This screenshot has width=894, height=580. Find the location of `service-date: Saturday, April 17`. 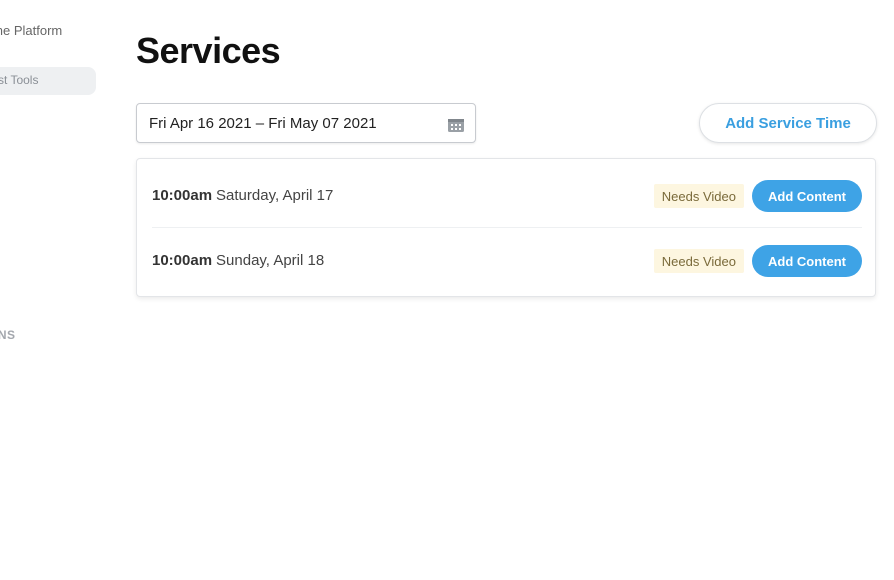

service-date: Saturday, April 17 is located at coordinates (275, 195).